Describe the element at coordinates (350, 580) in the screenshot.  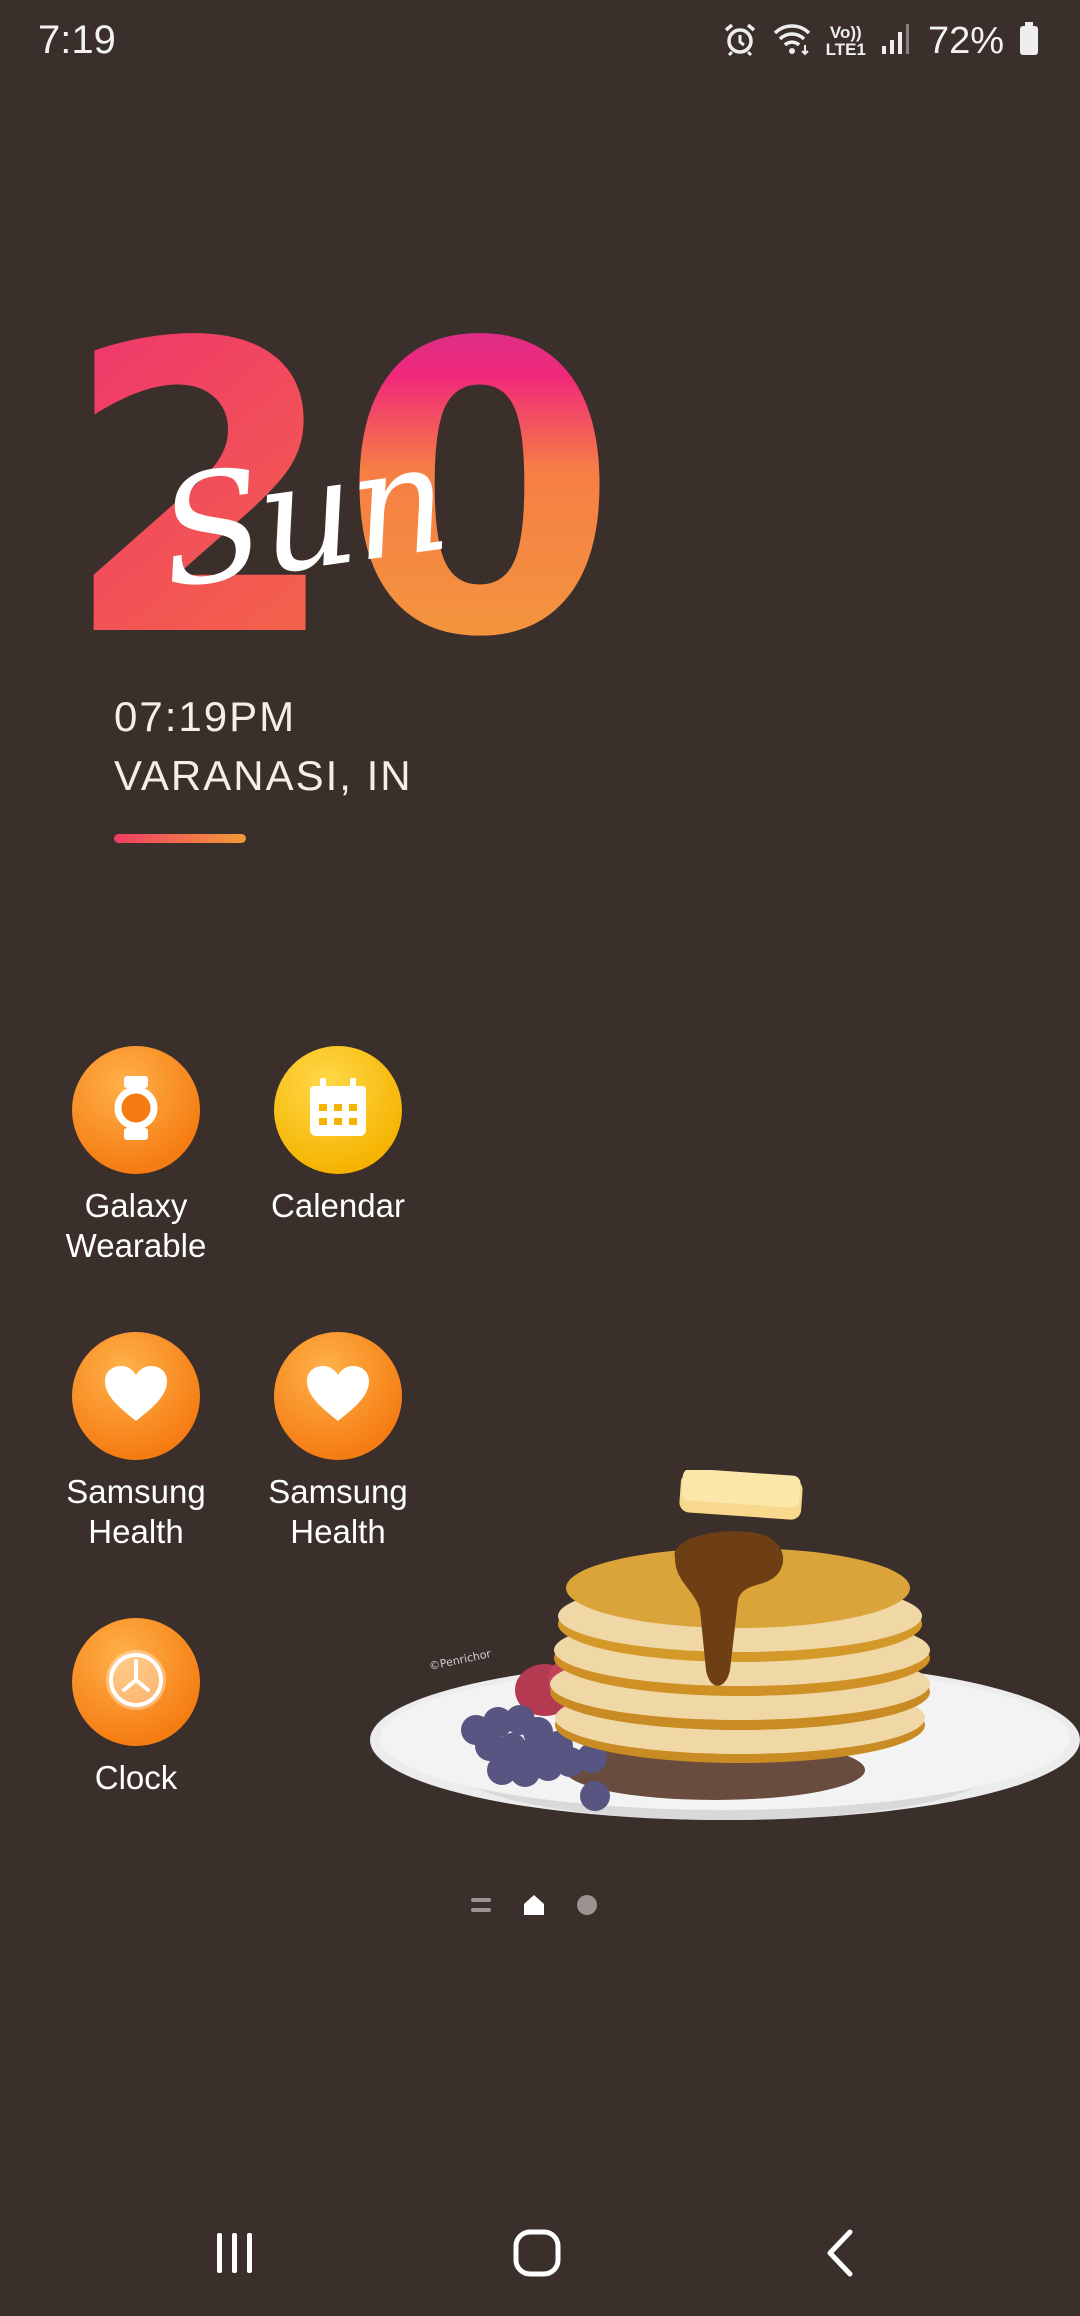
I see `date-widget: 20 Sun 07:19PM VARANASI, IN` at that location.